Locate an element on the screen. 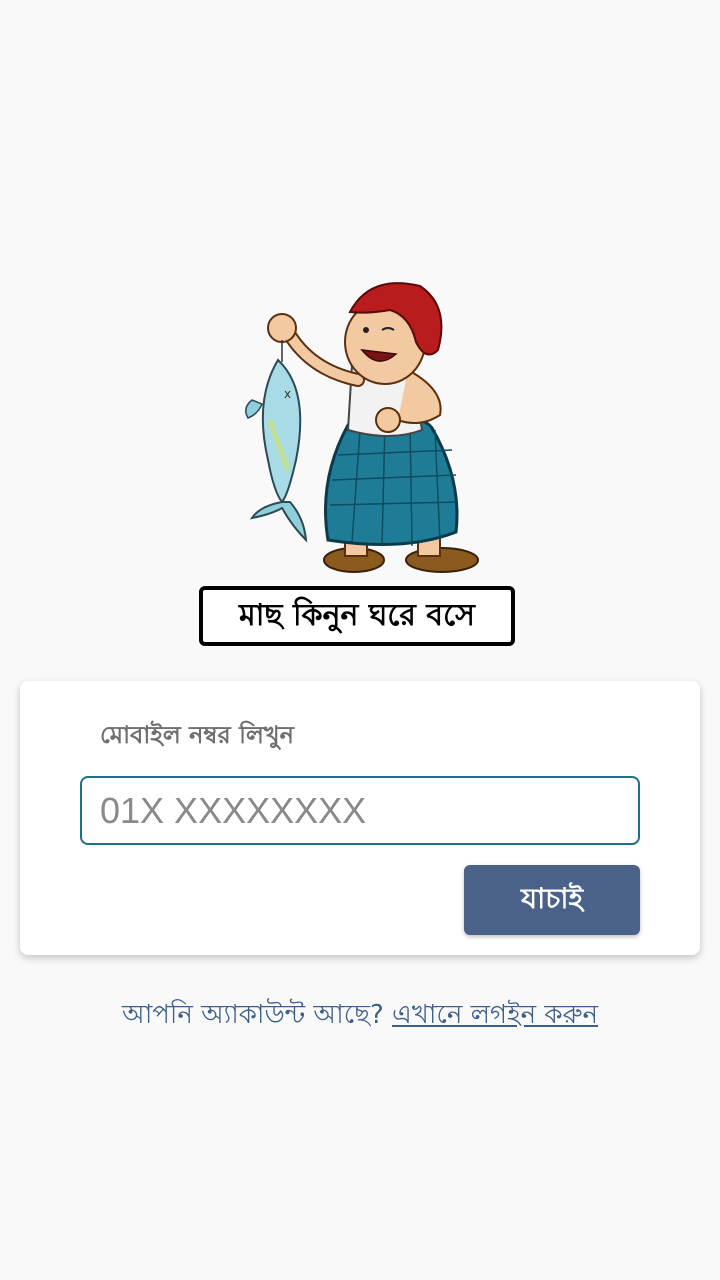  phone-field-label: মোবাইল নম্বর লিখুন is located at coordinates (197, 735).